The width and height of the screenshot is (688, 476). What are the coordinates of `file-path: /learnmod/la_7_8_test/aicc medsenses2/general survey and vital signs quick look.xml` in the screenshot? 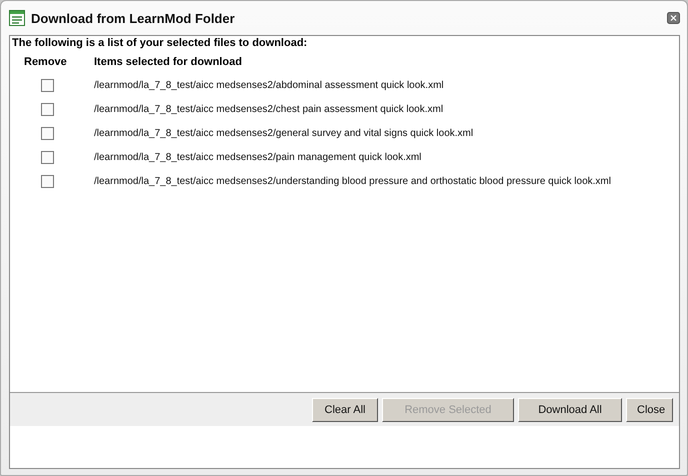 It's located at (284, 133).